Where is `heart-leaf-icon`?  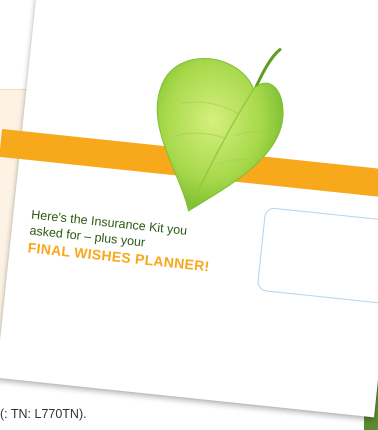
heart-leaf-icon is located at coordinates (220, 130).